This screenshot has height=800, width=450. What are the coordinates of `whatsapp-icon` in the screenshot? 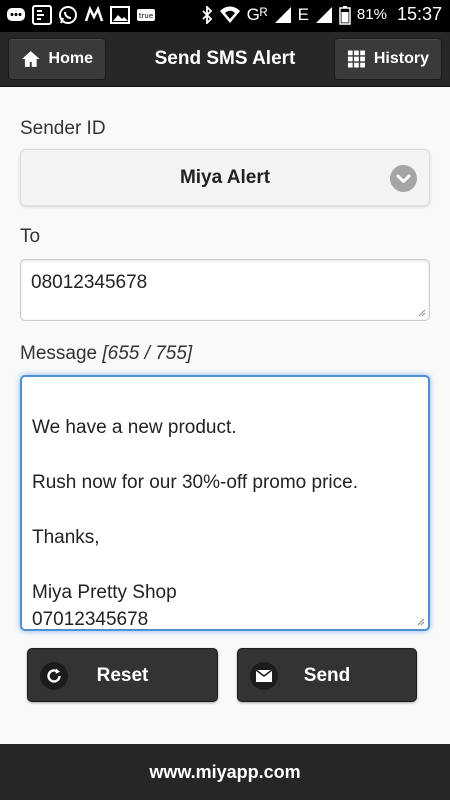 It's located at (68, 15).